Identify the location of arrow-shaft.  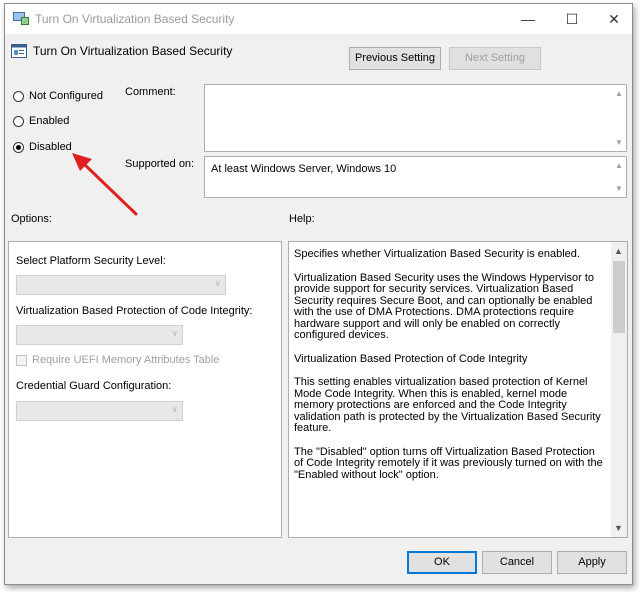
(109, 188).